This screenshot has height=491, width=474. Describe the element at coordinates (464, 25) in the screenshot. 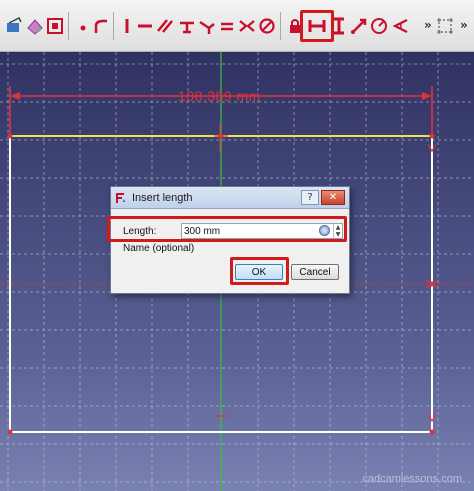

I see `toolbar-overflow-button-2: »` at that location.